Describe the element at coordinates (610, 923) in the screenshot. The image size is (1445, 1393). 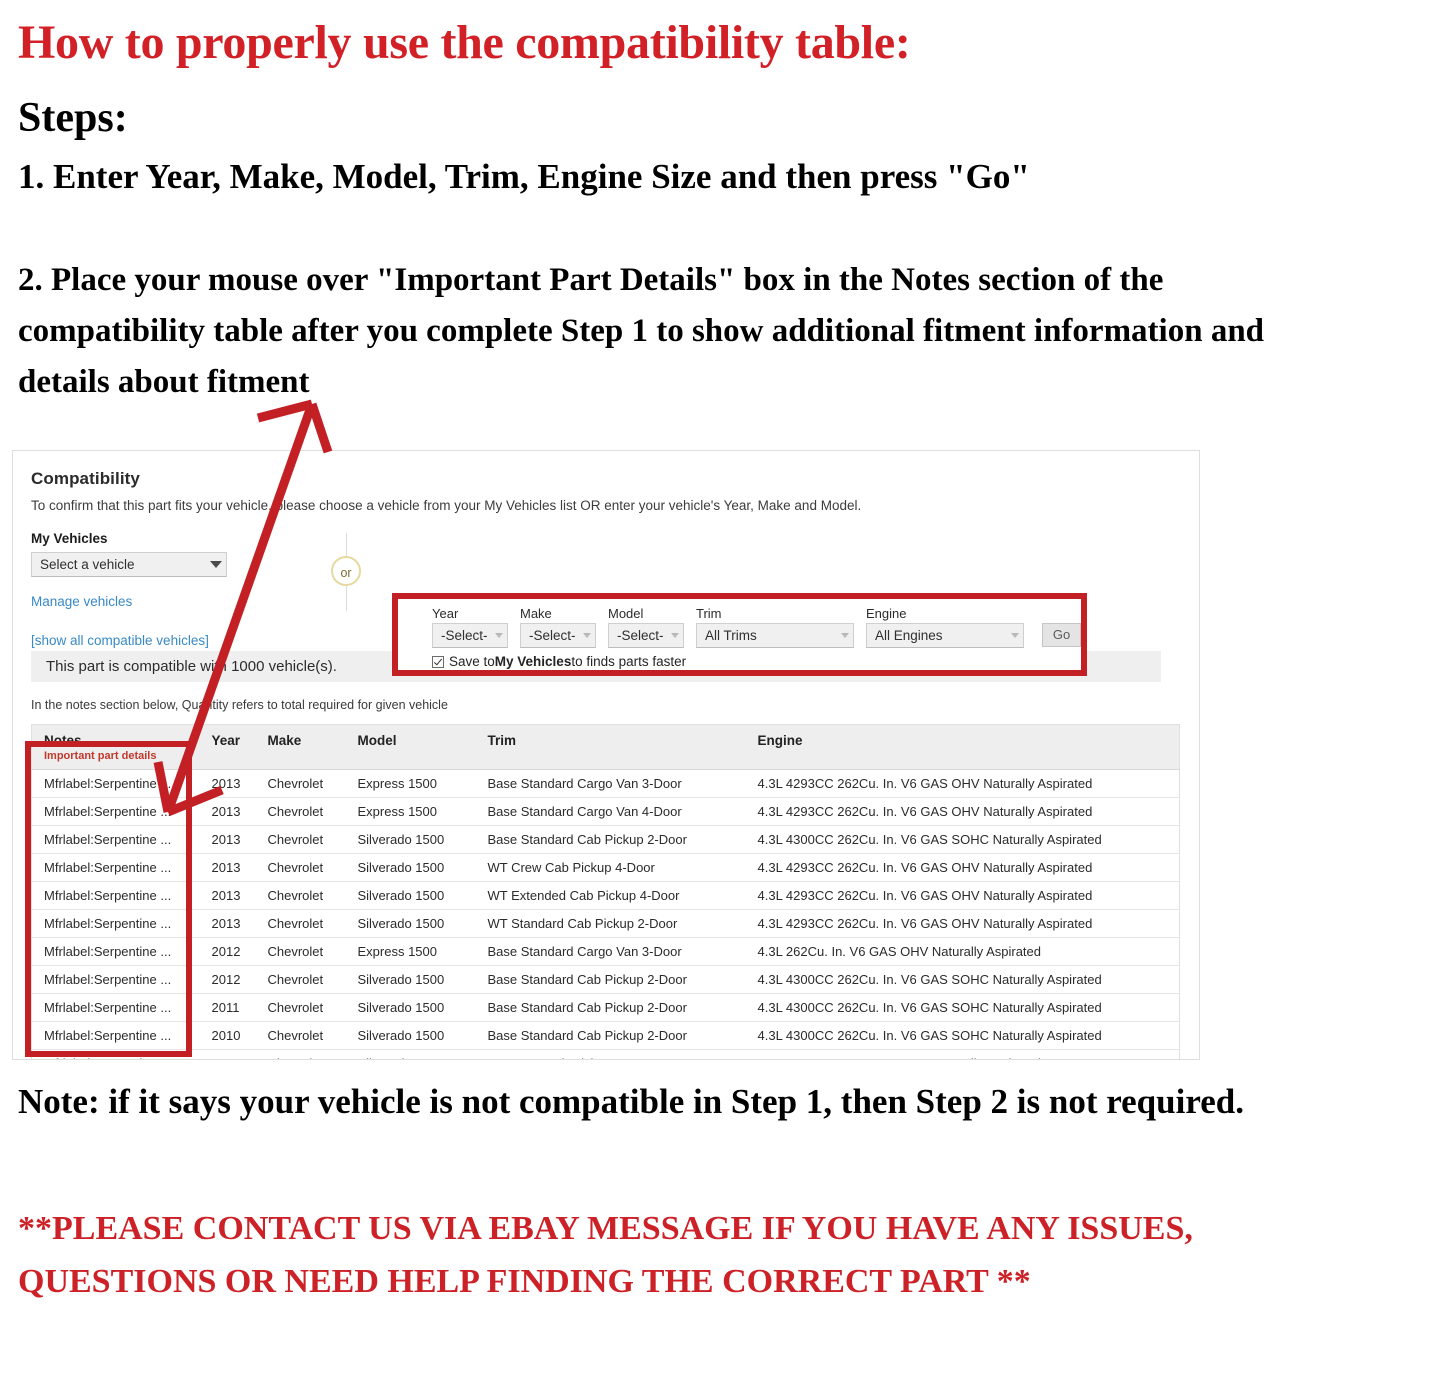
I see `cell-trim: WT Standard Cab Pickup 2-Door` at that location.